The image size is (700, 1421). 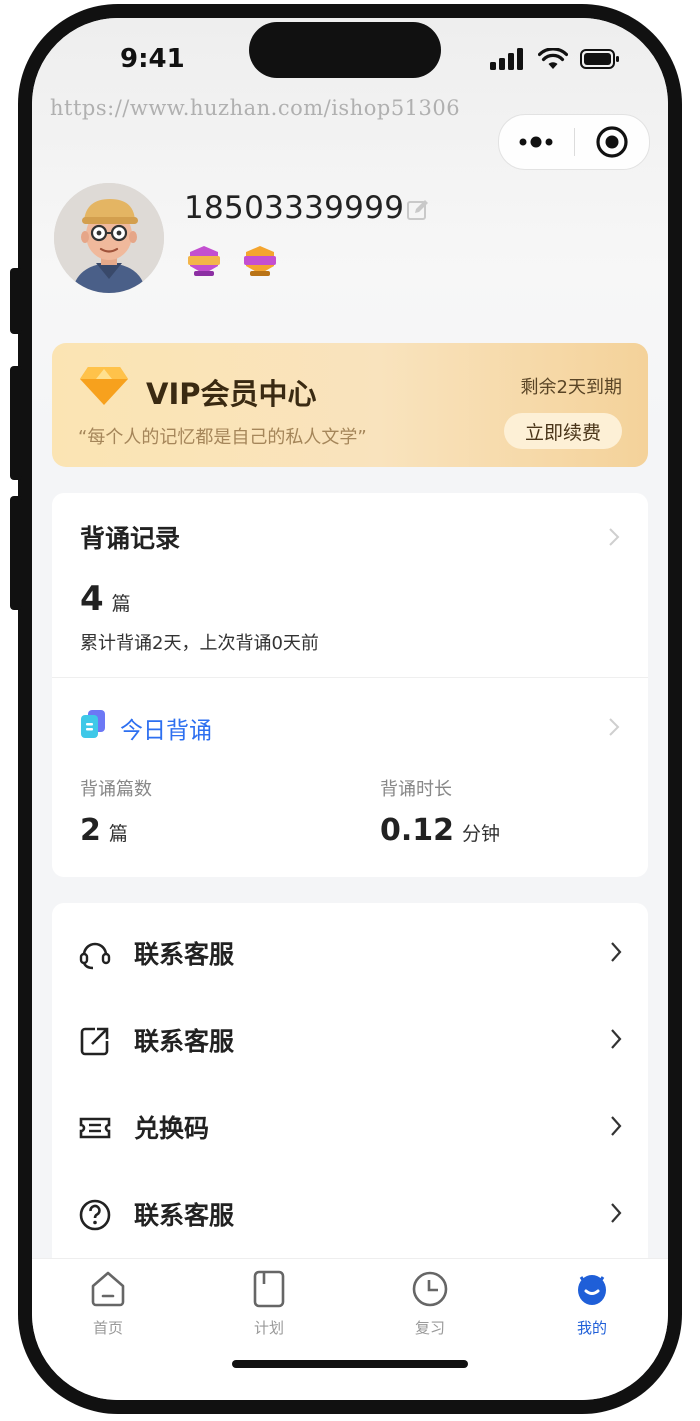 What do you see at coordinates (506, 59) in the screenshot?
I see `signal-icon` at bounding box center [506, 59].